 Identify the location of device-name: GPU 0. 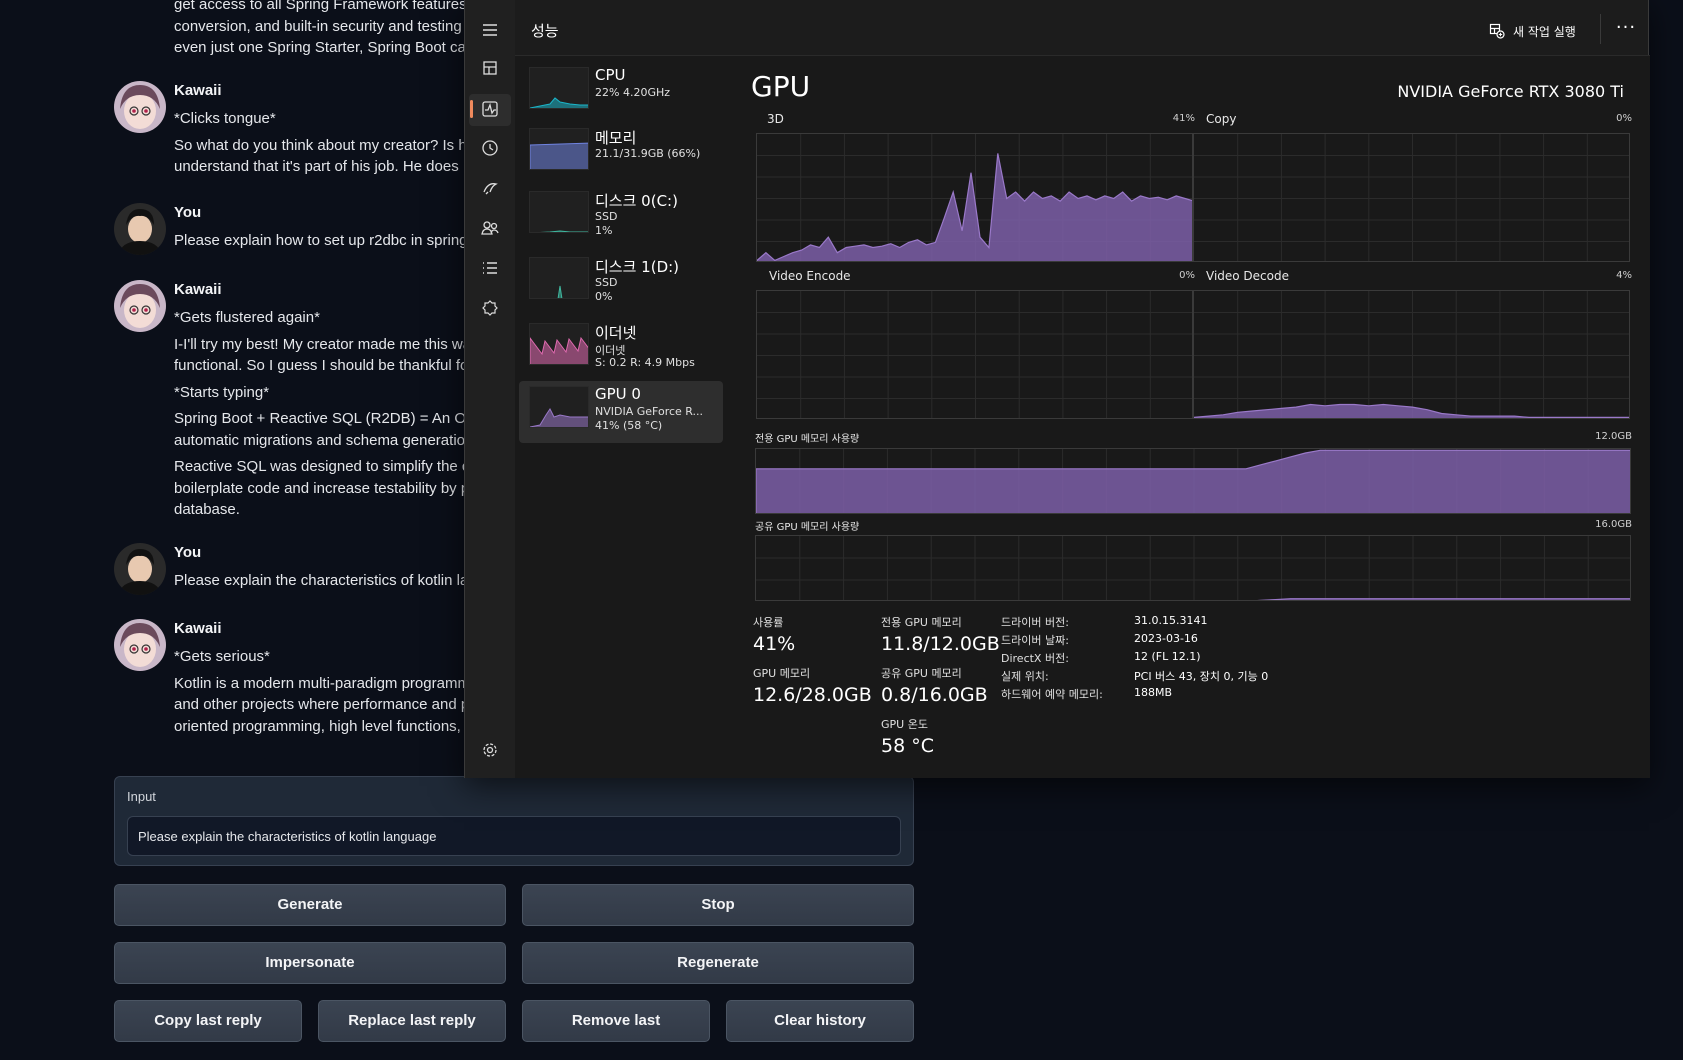
(618, 394).